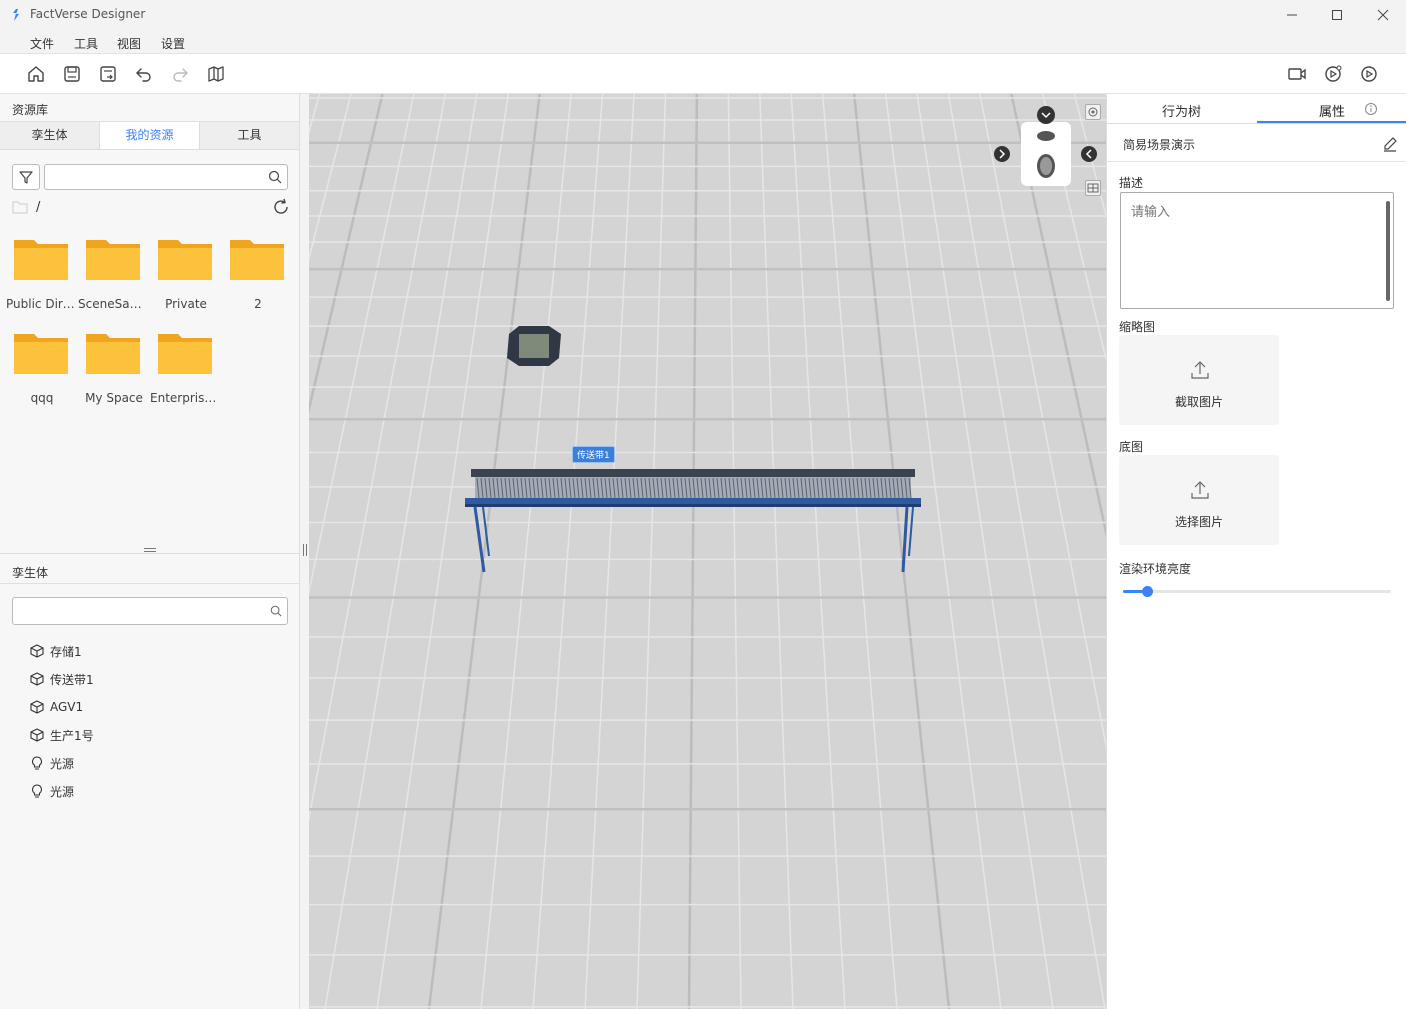 Image resolution: width=1406 pixels, height=1009 pixels. I want to click on tree-item-label: 存储1, so click(66, 651).